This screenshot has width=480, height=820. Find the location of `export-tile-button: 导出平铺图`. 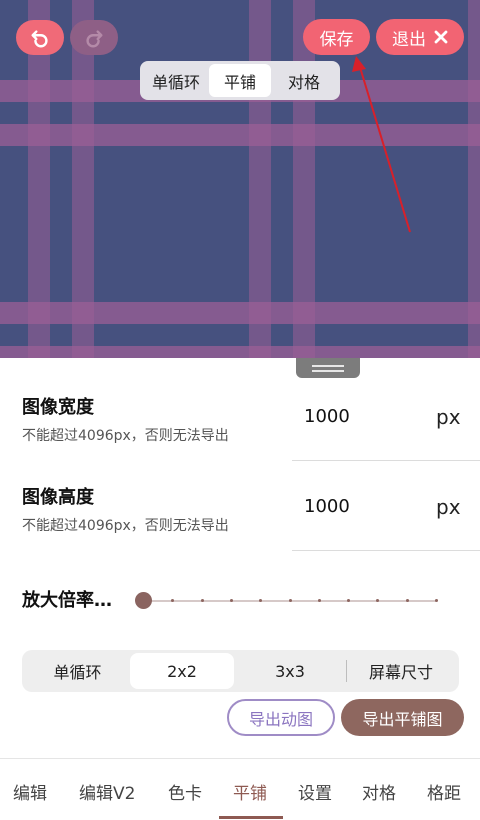

export-tile-button: 导出平铺图 is located at coordinates (402, 717).